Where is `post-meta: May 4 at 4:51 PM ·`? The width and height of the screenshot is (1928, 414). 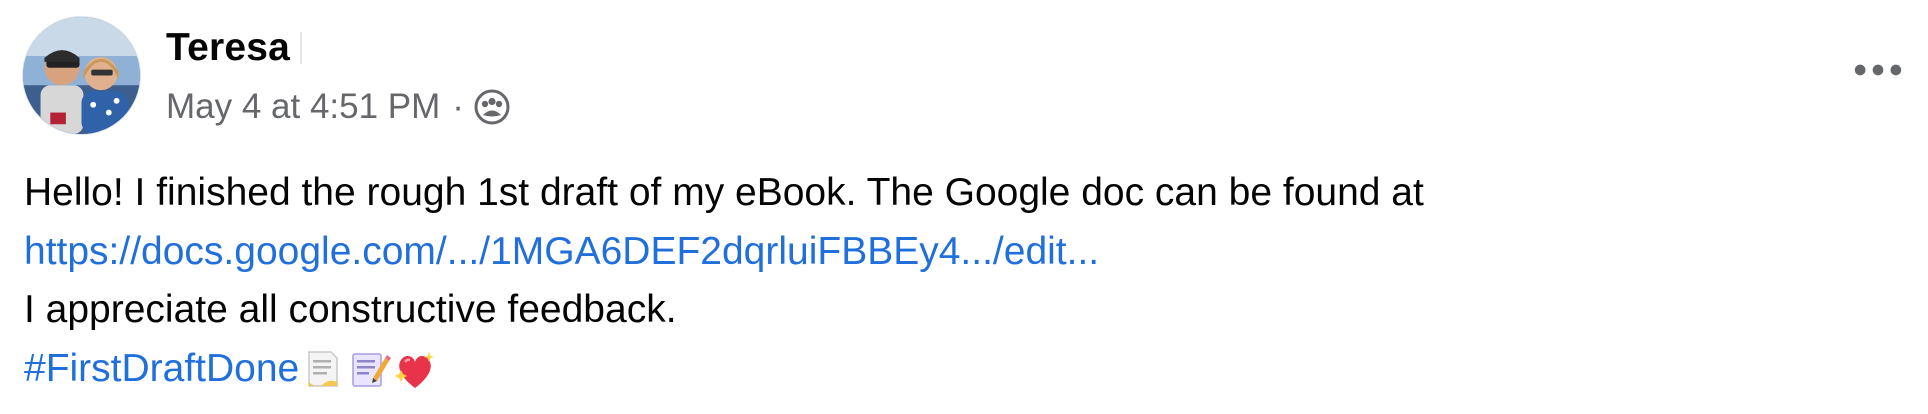
post-meta: May 4 at 4:51 PM · is located at coordinates (338, 107).